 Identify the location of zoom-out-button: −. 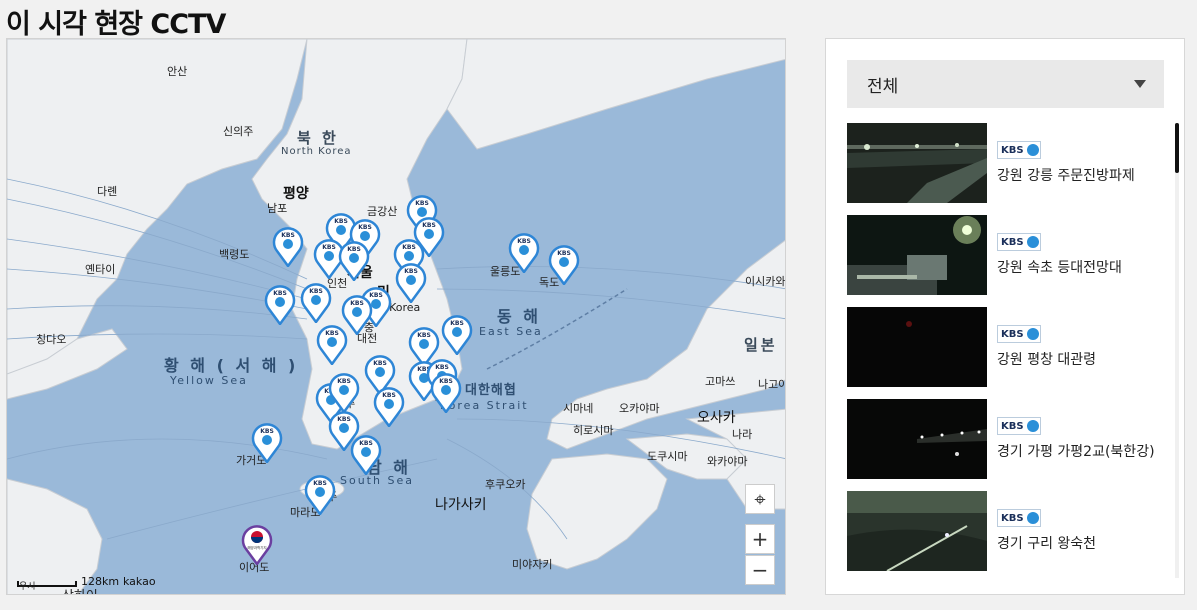
(760, 570).